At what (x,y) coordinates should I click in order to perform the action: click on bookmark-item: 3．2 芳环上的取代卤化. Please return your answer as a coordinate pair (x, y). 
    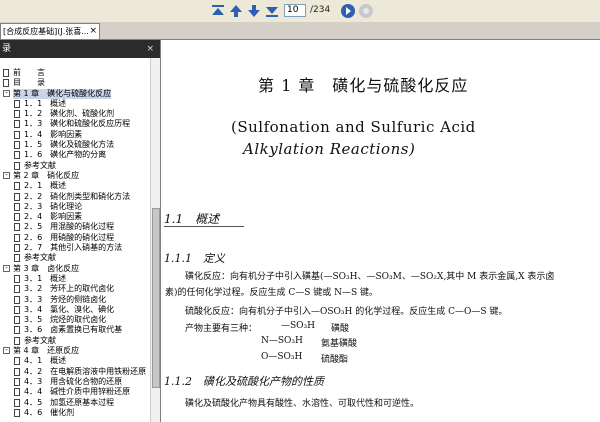
    Looking at the image, I should click on (75, 289).